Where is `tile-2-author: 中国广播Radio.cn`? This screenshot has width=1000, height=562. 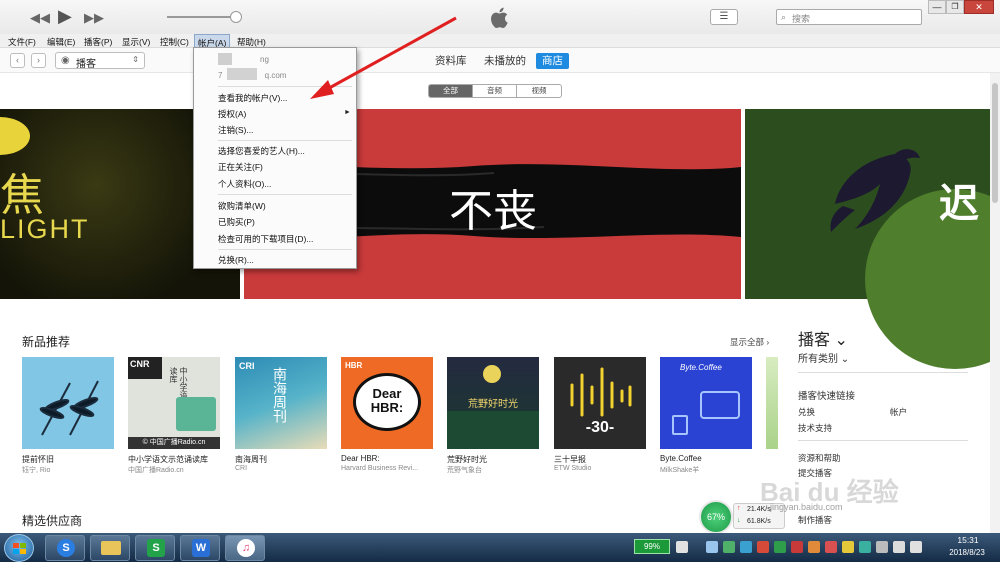
tile-2-author: 中国广播Radio.cn is located at coordinates (156, 470).